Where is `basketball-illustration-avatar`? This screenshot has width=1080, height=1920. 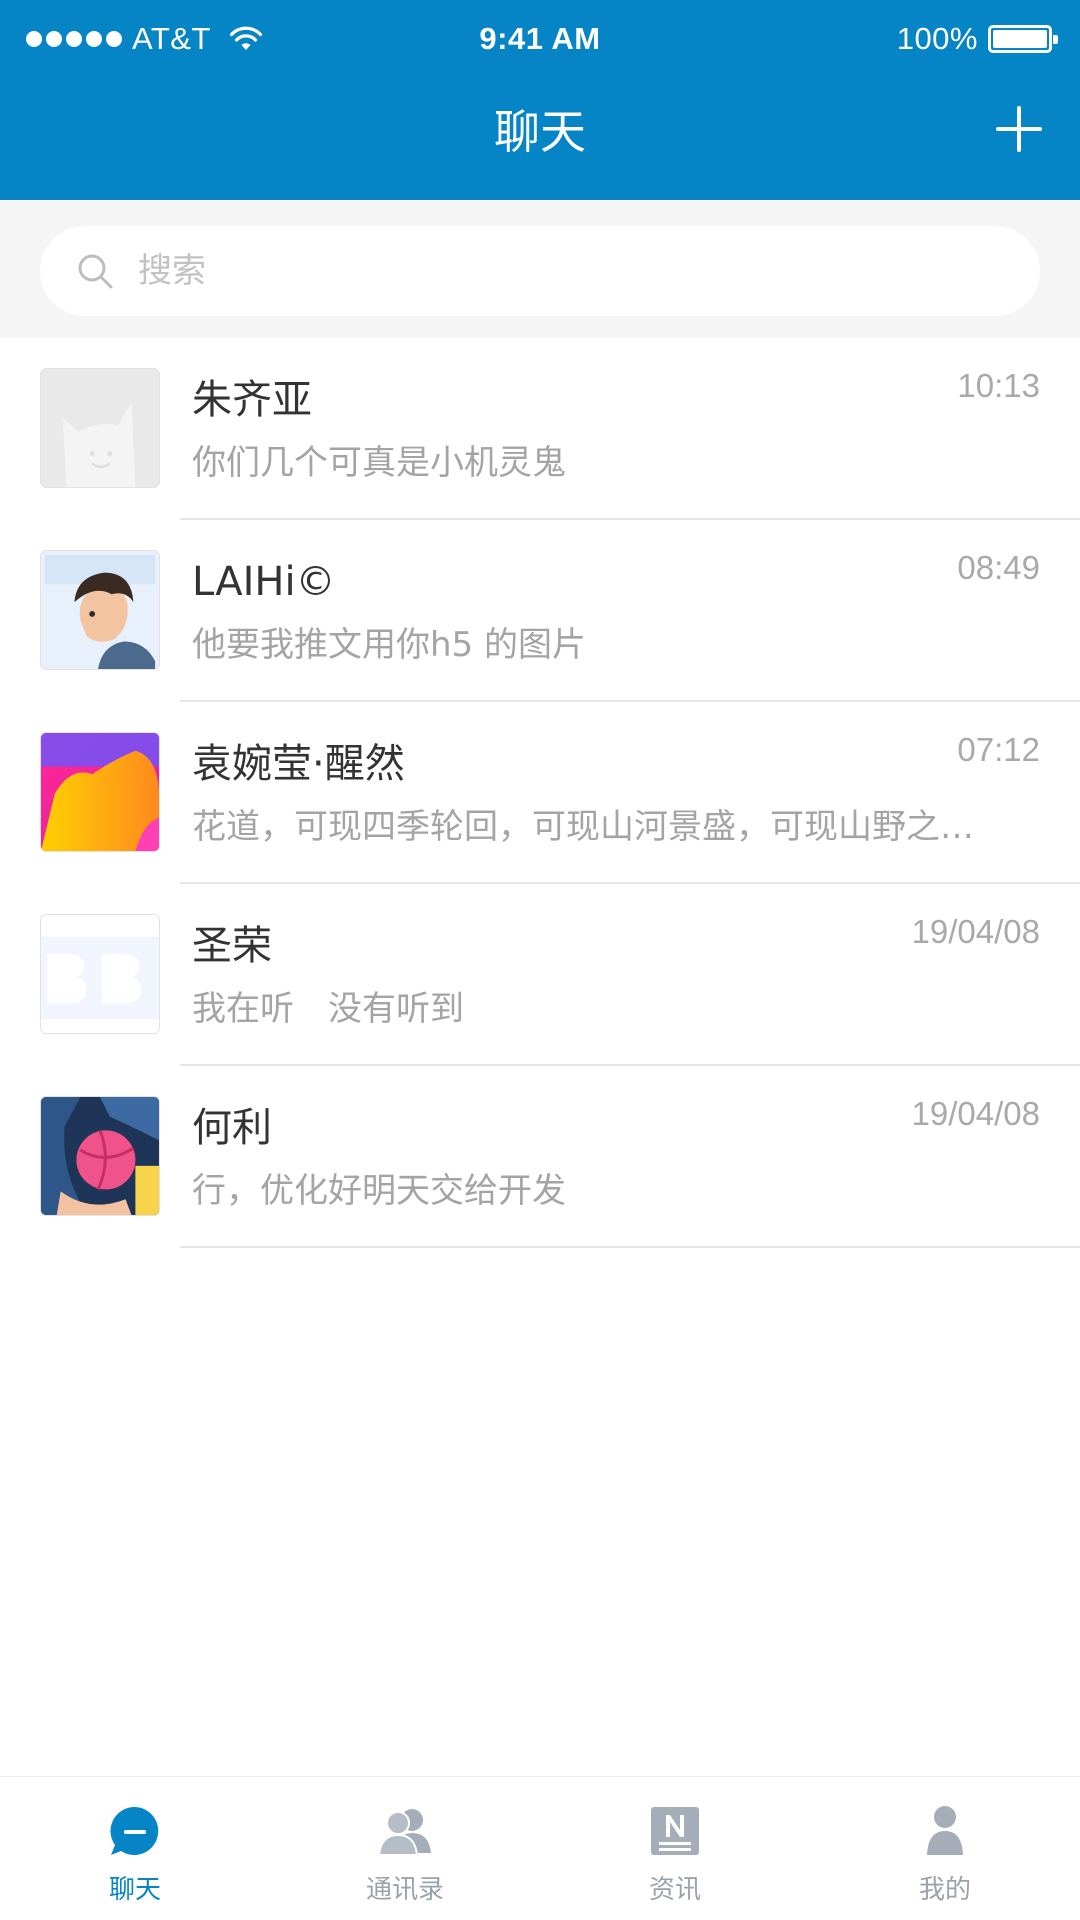
basketball-illustration-avatar is located at coordinates (100, 1156).